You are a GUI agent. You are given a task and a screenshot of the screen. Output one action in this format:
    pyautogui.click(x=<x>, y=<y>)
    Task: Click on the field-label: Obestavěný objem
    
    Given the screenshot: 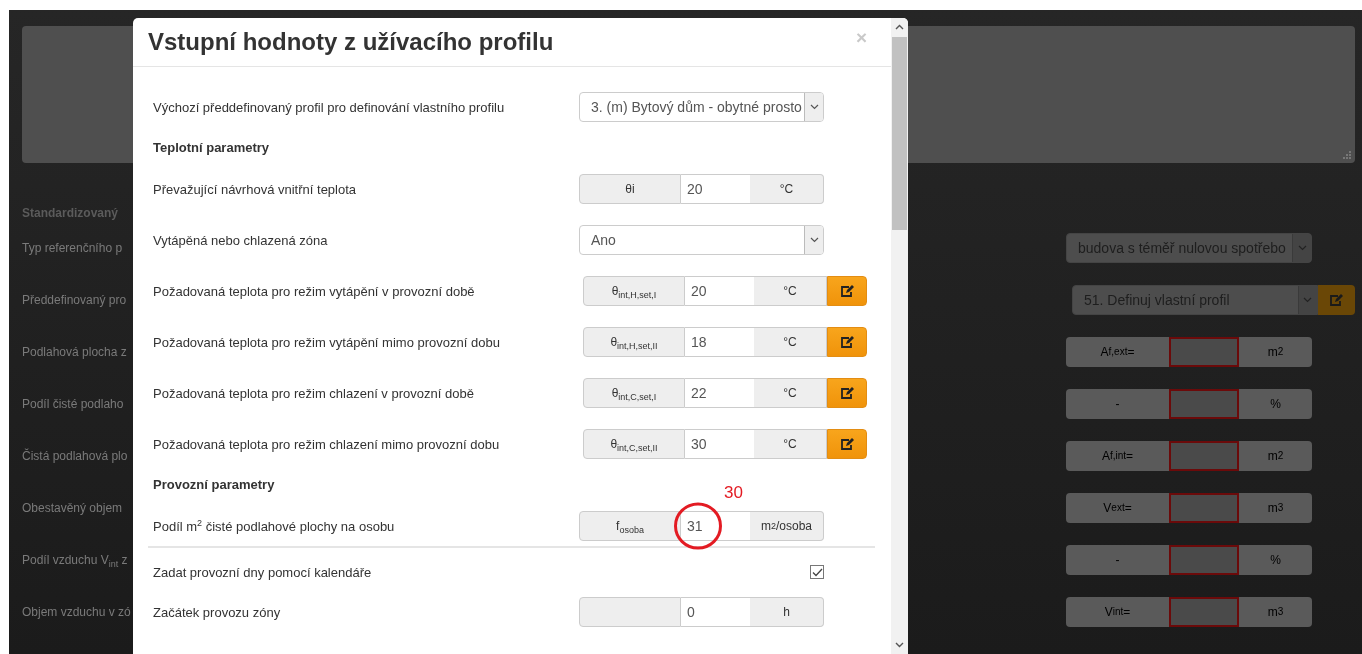 What is the action you would take?
    pyautogui.click(x=72, y=508)
    